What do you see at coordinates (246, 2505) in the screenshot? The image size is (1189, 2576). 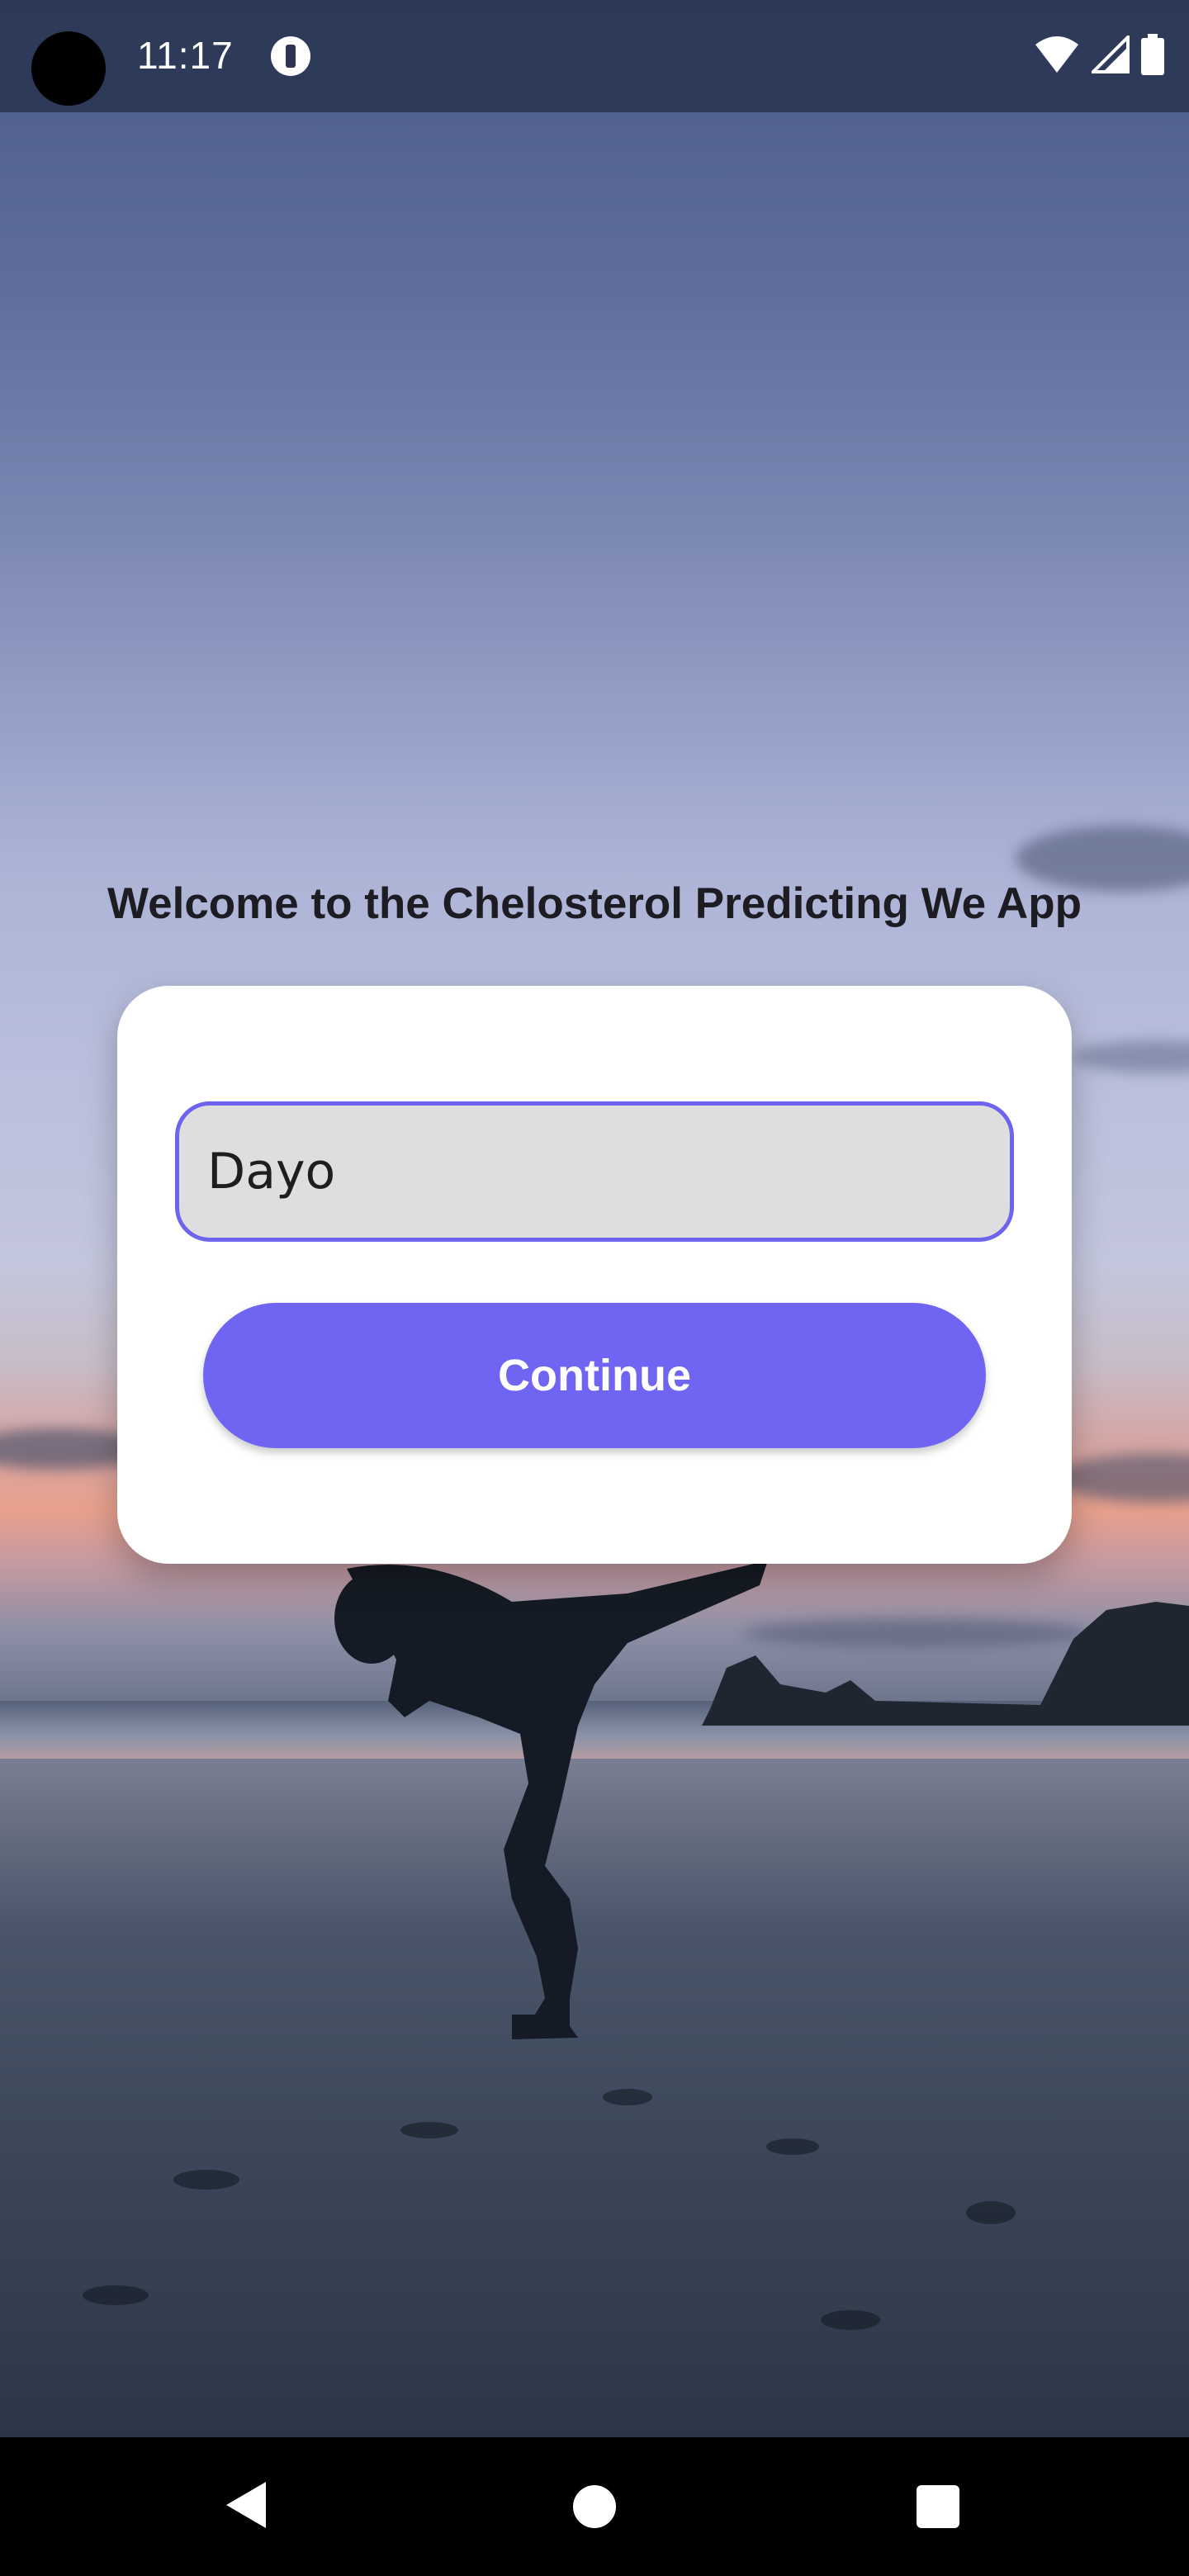 I see `back-icon` at bounding box center [246, 2505].